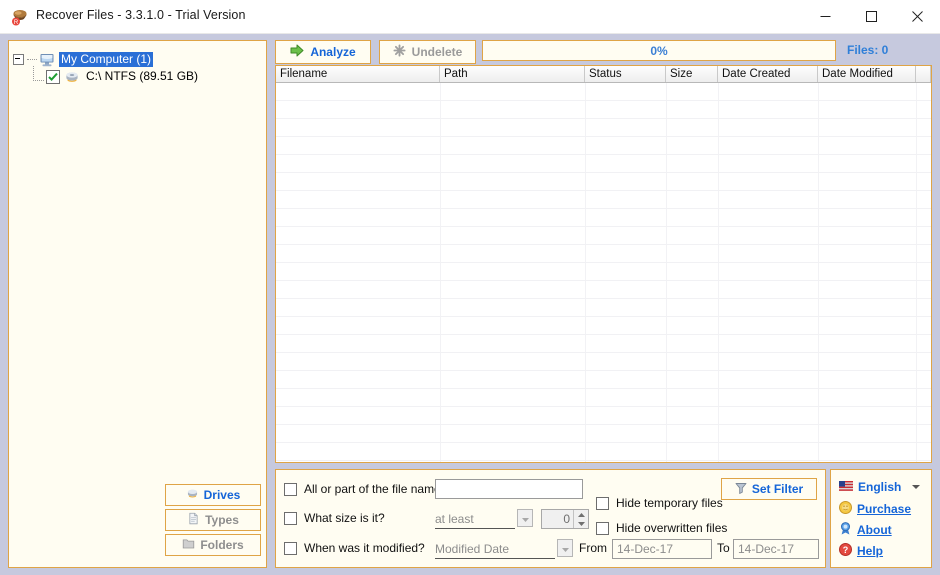 This screenshot has width=940, height=575. I want to click on svg-text: R, so click(16, 23).